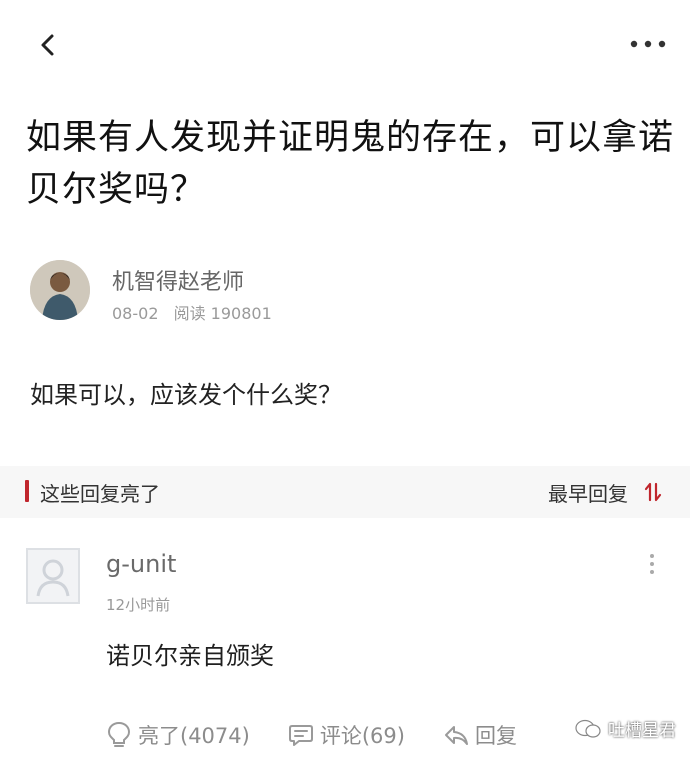  I want to click on reply-more-button, so click(652, 564).